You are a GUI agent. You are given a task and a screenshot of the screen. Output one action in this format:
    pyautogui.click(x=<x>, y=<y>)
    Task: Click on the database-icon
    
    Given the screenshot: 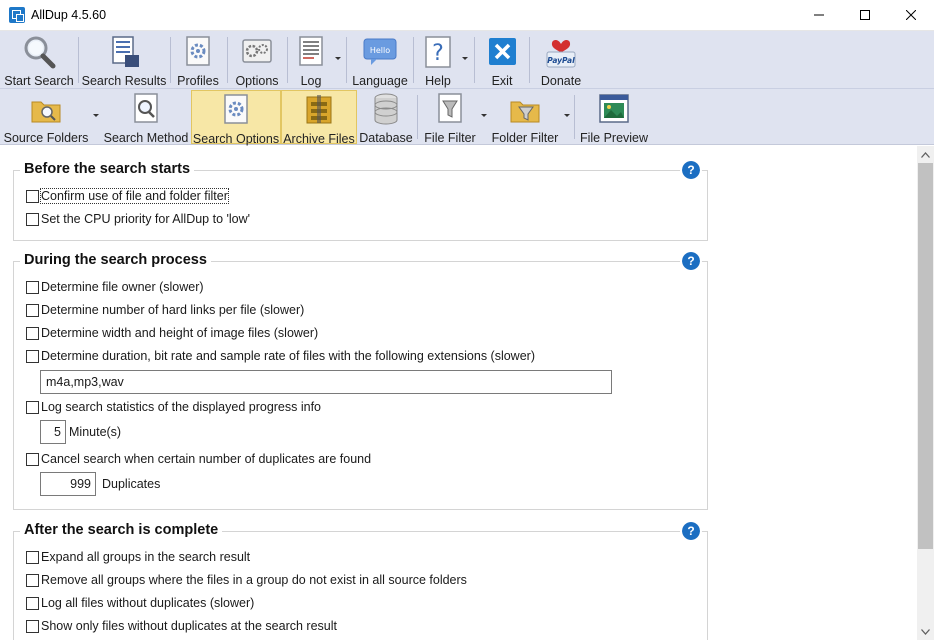 What is the action you would take?
    pyautogui.click(x=386, y=109)
    